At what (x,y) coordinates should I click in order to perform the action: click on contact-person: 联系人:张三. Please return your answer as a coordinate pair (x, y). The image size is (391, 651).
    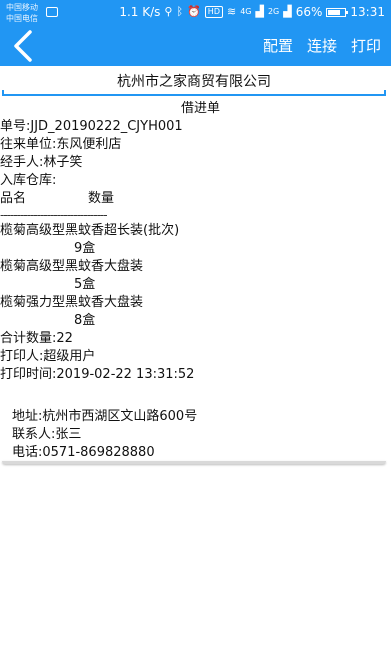
    Looking at the image, I should click on (47, 434).